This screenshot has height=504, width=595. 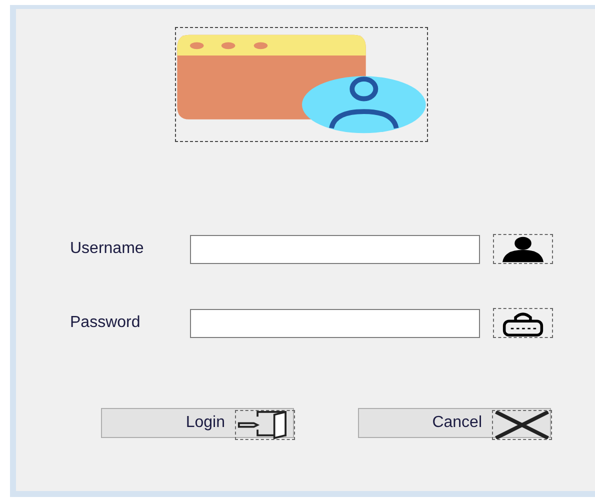 I want to click on lock-icon, so click(x=523, y=323).